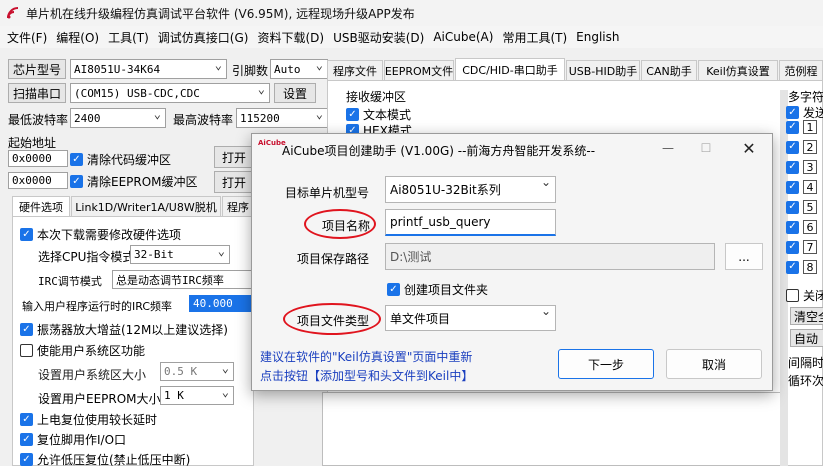 The image size is (823, 466). Describe the element at coordinates (355, 70) in the screenshot. I see `tab-program-file: 程序文件` at that location.